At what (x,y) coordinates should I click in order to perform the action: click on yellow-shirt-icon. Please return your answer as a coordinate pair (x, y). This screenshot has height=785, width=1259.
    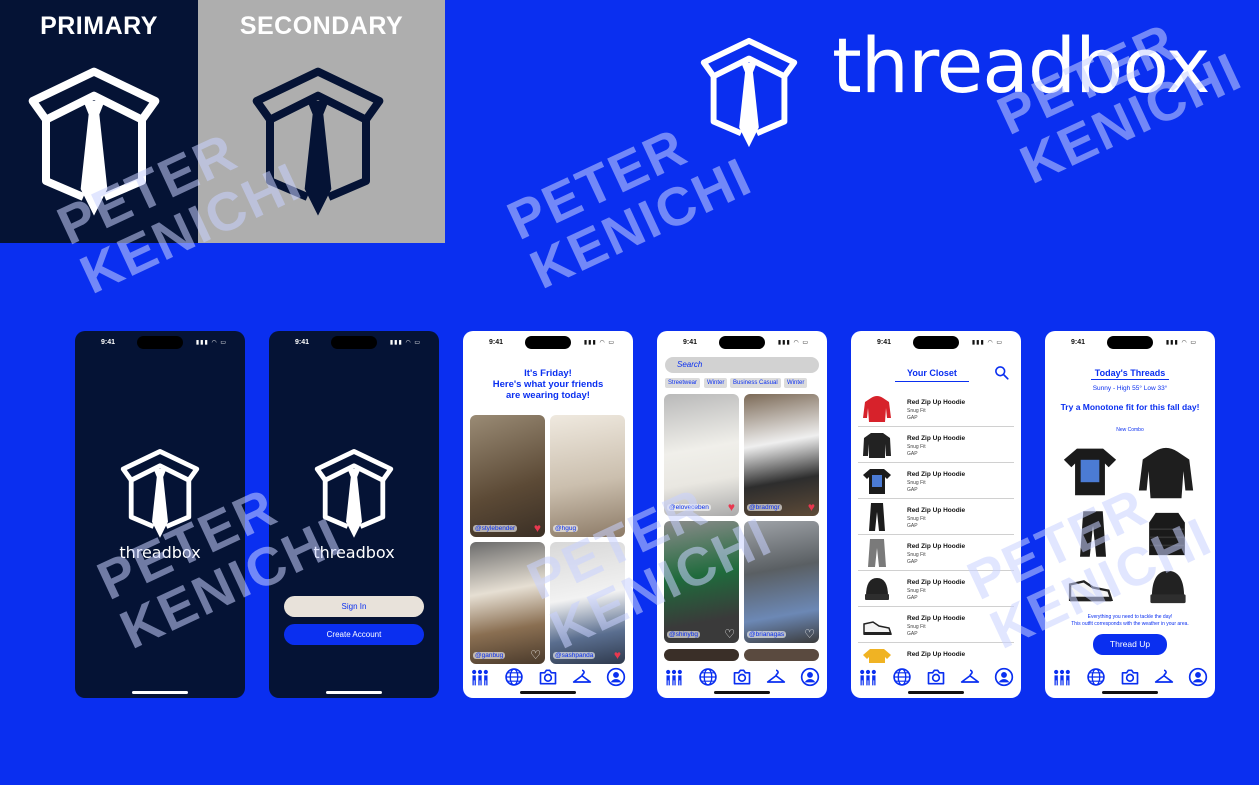
    Looking at the image, I should click on (877, 656).